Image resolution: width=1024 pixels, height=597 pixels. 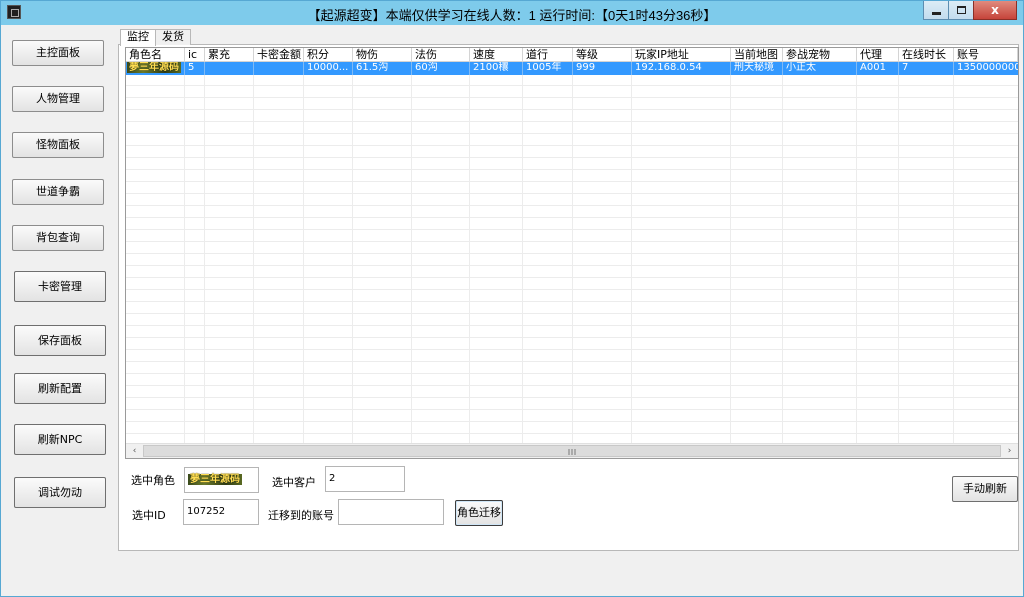 I want to click on tab-shipping: 发货, so click(x=173, y=37).